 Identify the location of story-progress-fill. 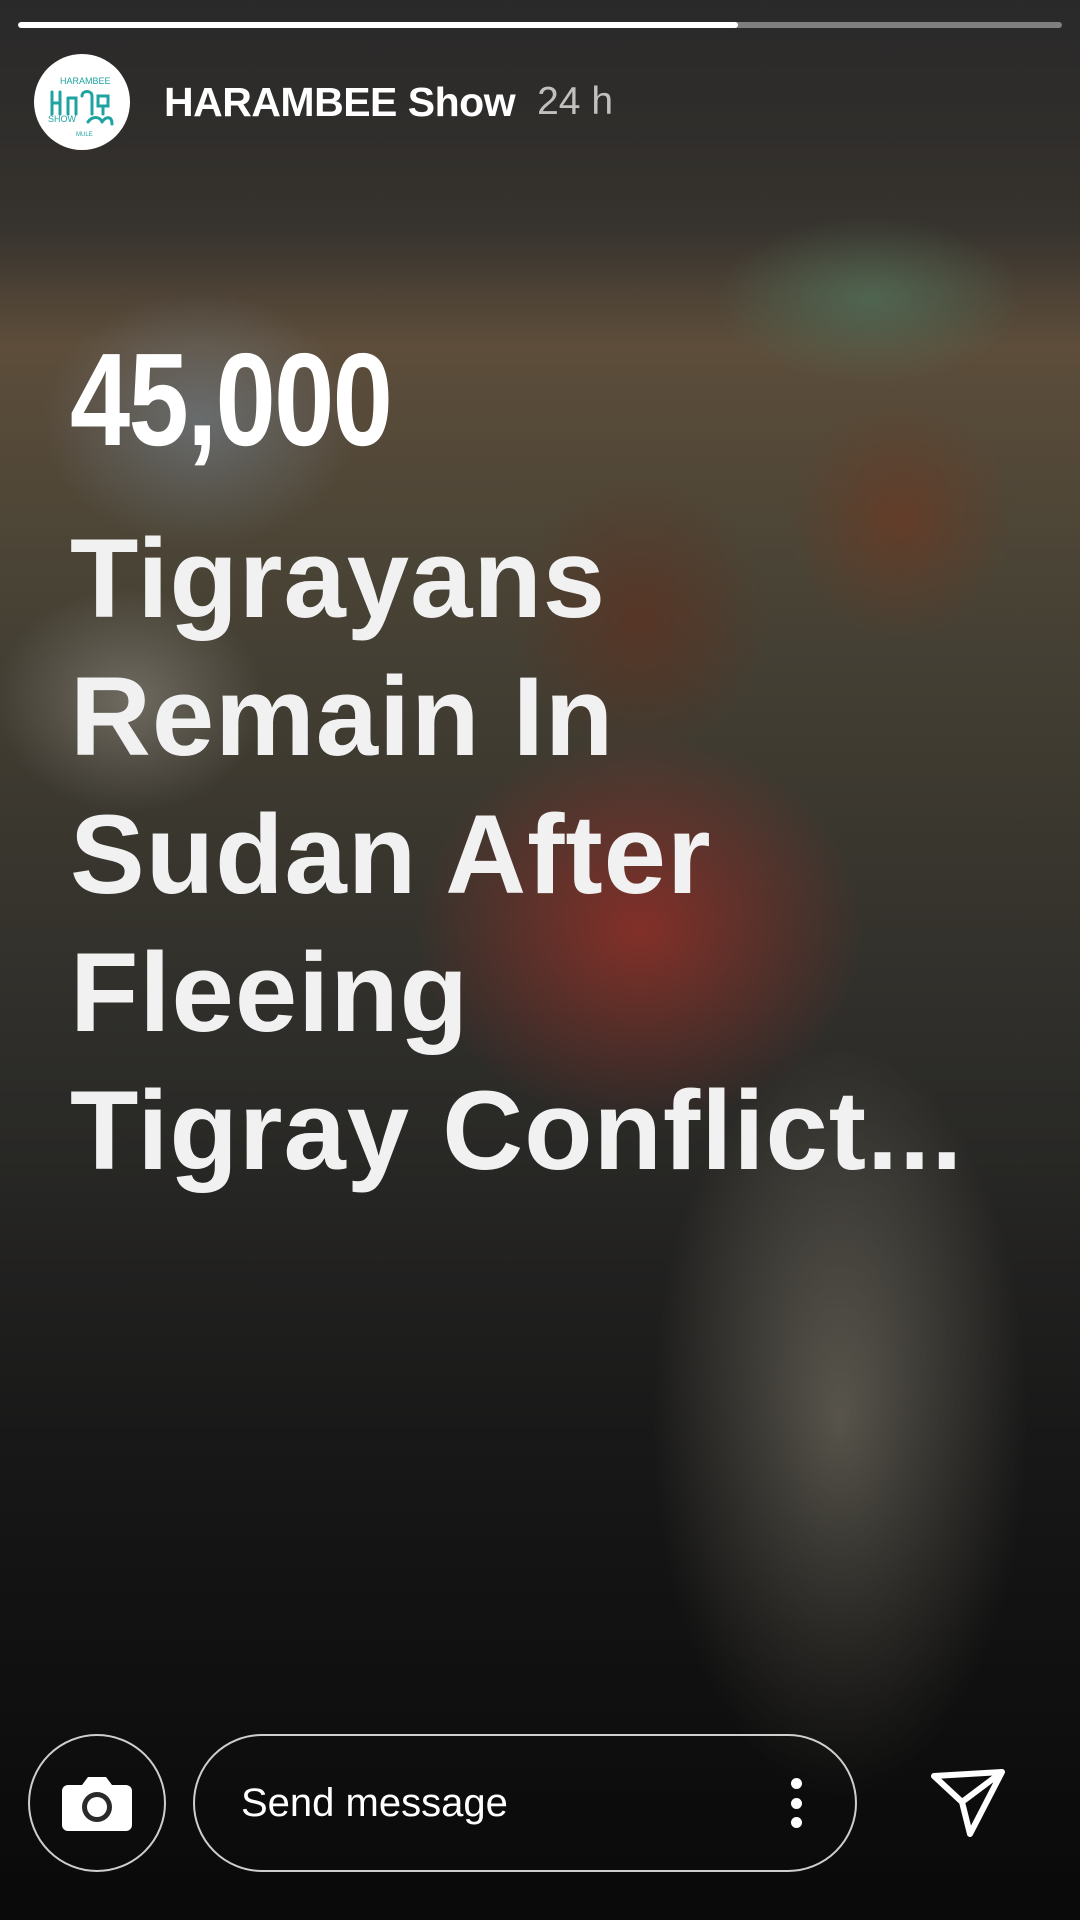
(378, 25).